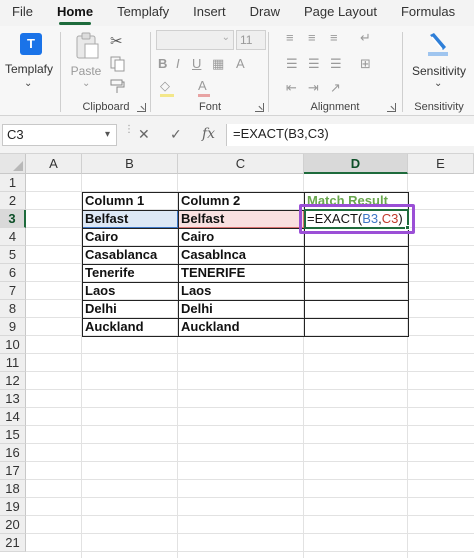  Describe the element at coordinates (31, 44) in the screenshot. I see `templafy-icon: T` at that location.